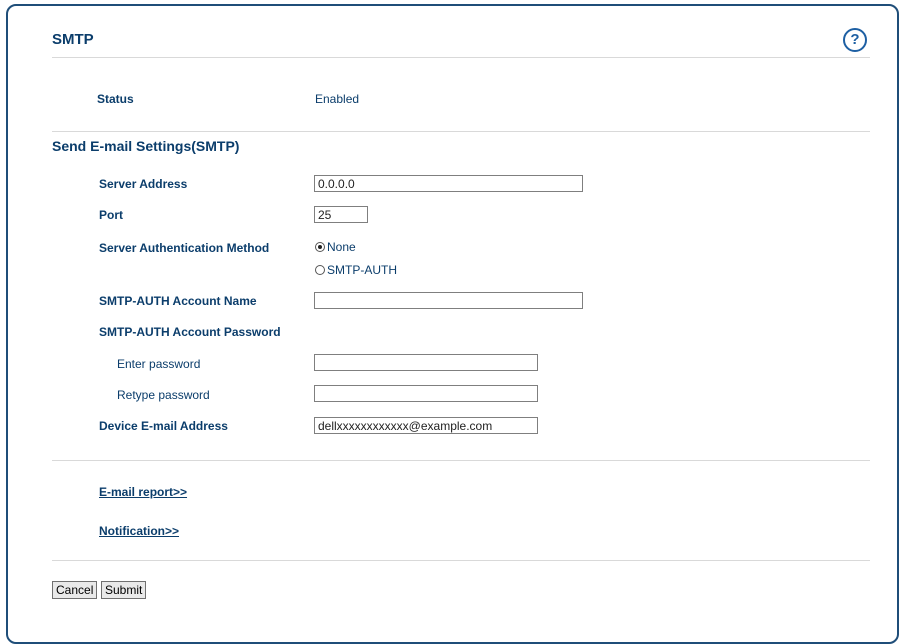 The image size is (902, 644). Describe the element at coordinates (143, 492) in the screenshot. I see `email-report-link: E-mail report>>` at that location.